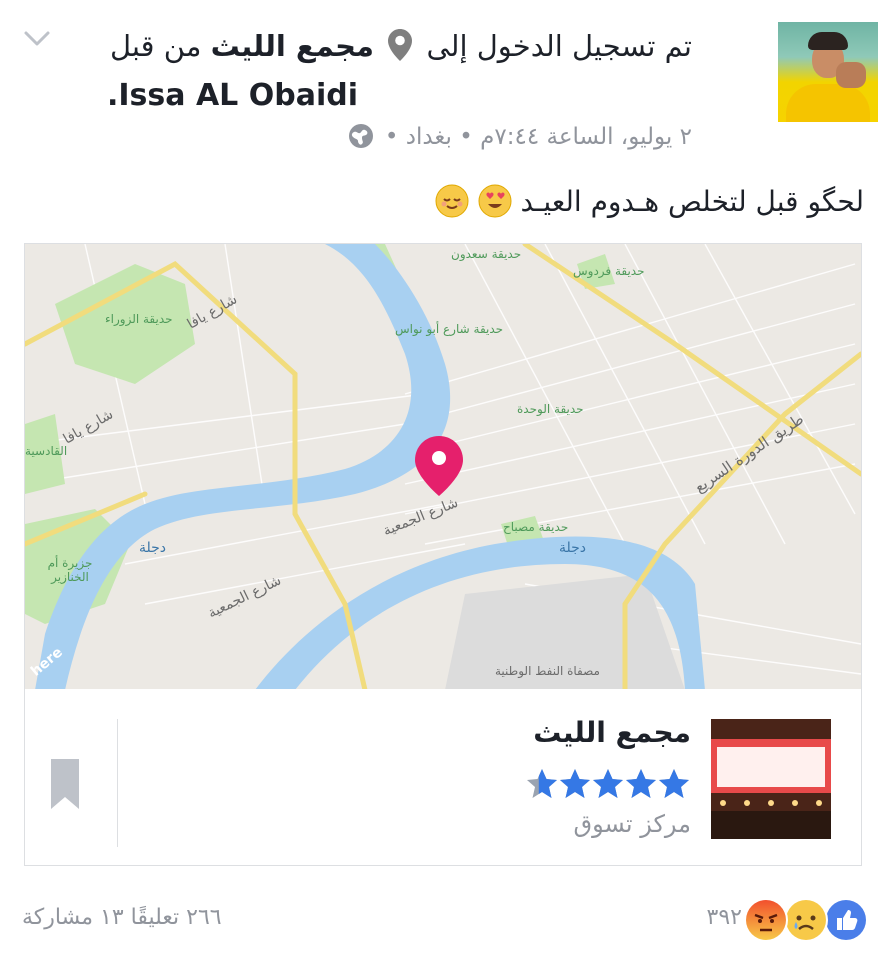 This screenshot has width=878, height=960. I want to click on map-label-qadisiya: القادسية, so click(46, 451).